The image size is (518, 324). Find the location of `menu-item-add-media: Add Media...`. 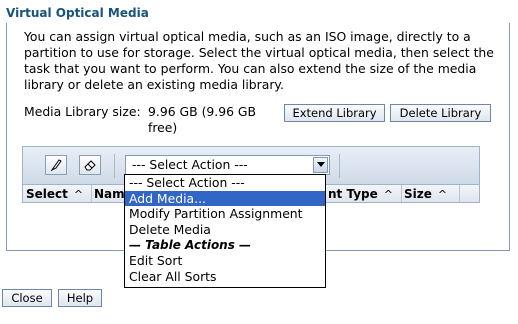

menu-item-add-media: Add Media... is located at coordinates (225, 198).